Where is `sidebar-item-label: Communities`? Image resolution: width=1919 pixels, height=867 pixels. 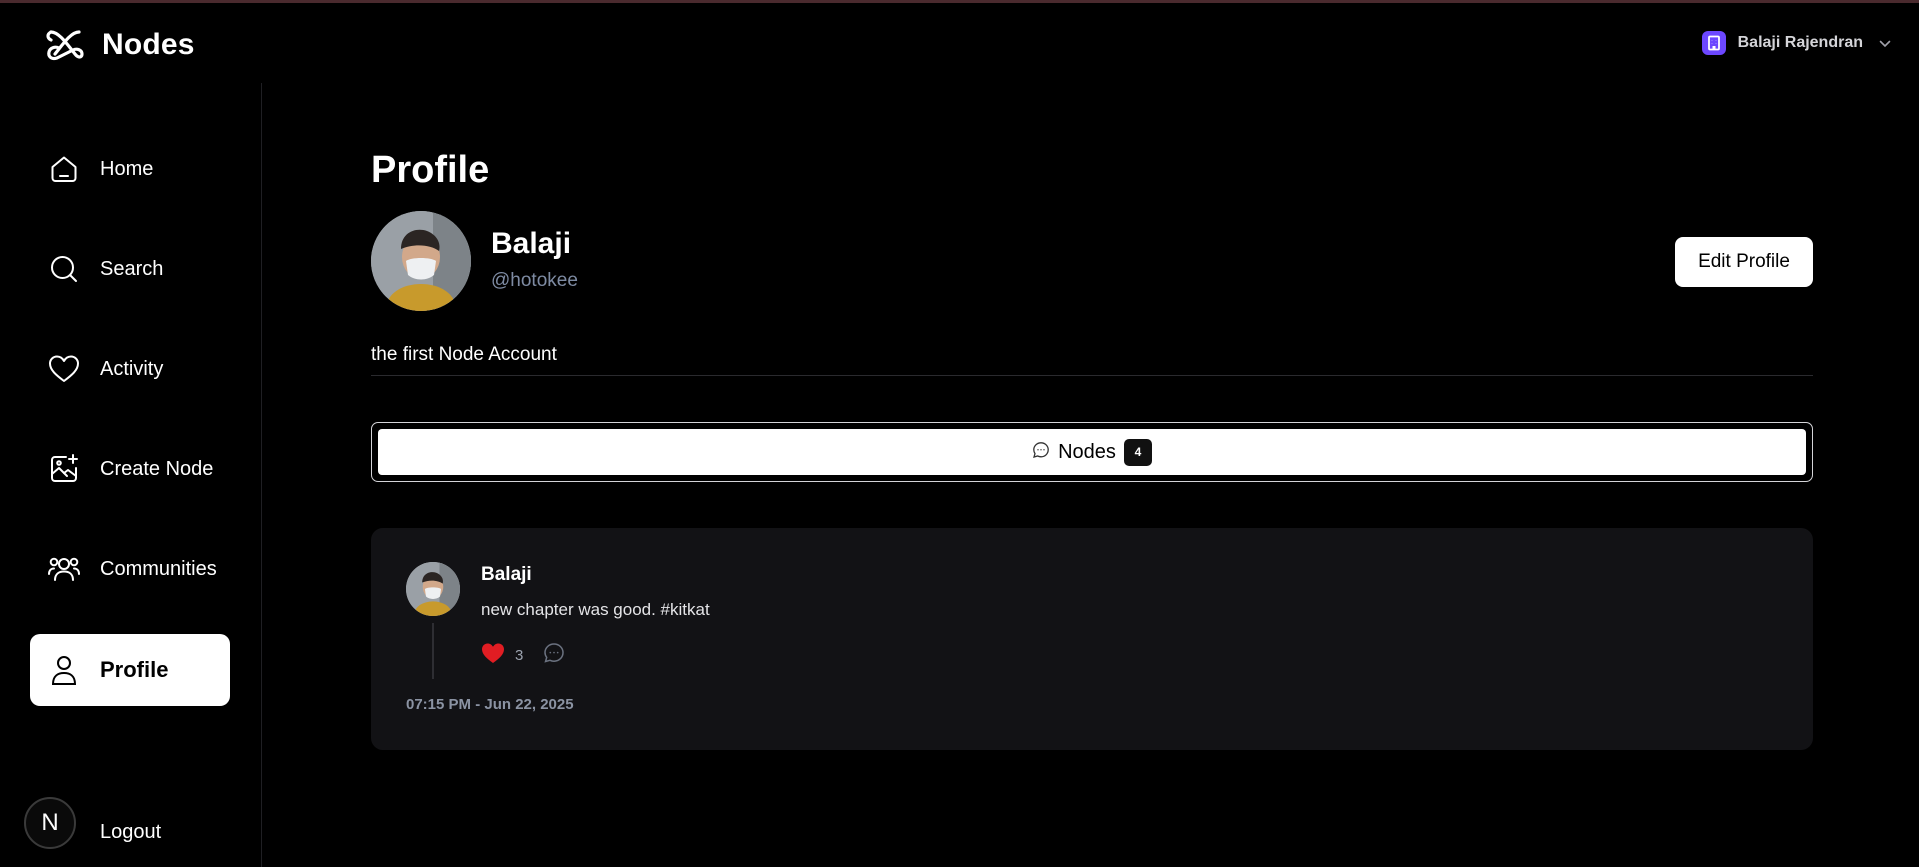 sidebar-item-label: Communities is located at coordinates (158, 568).